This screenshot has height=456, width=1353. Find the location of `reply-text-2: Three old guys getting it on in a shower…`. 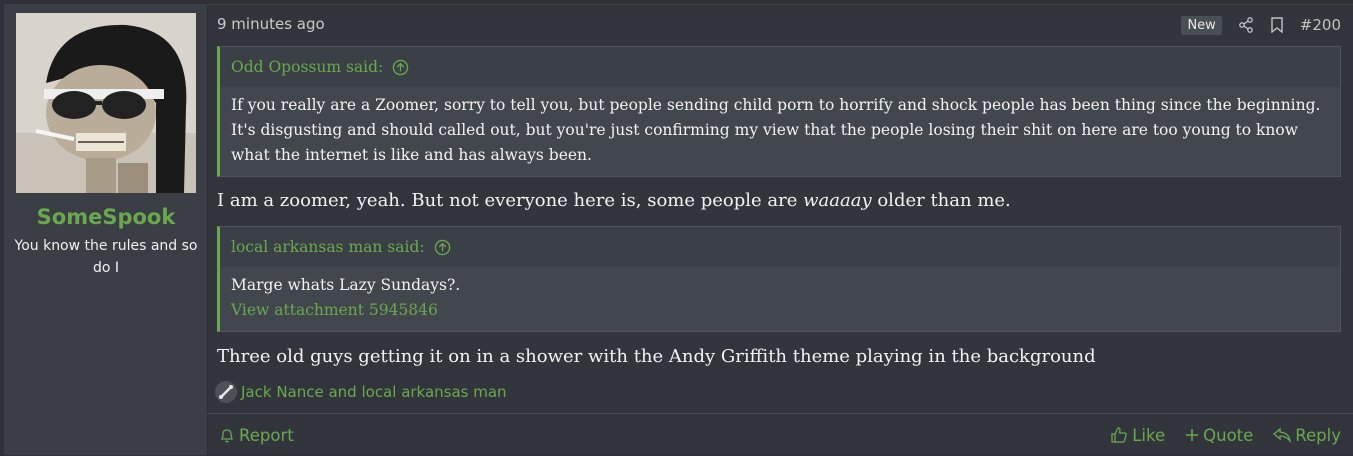

reply-text-2: Three old guys getting it on in a shower… is located at coordinates (656, 356).